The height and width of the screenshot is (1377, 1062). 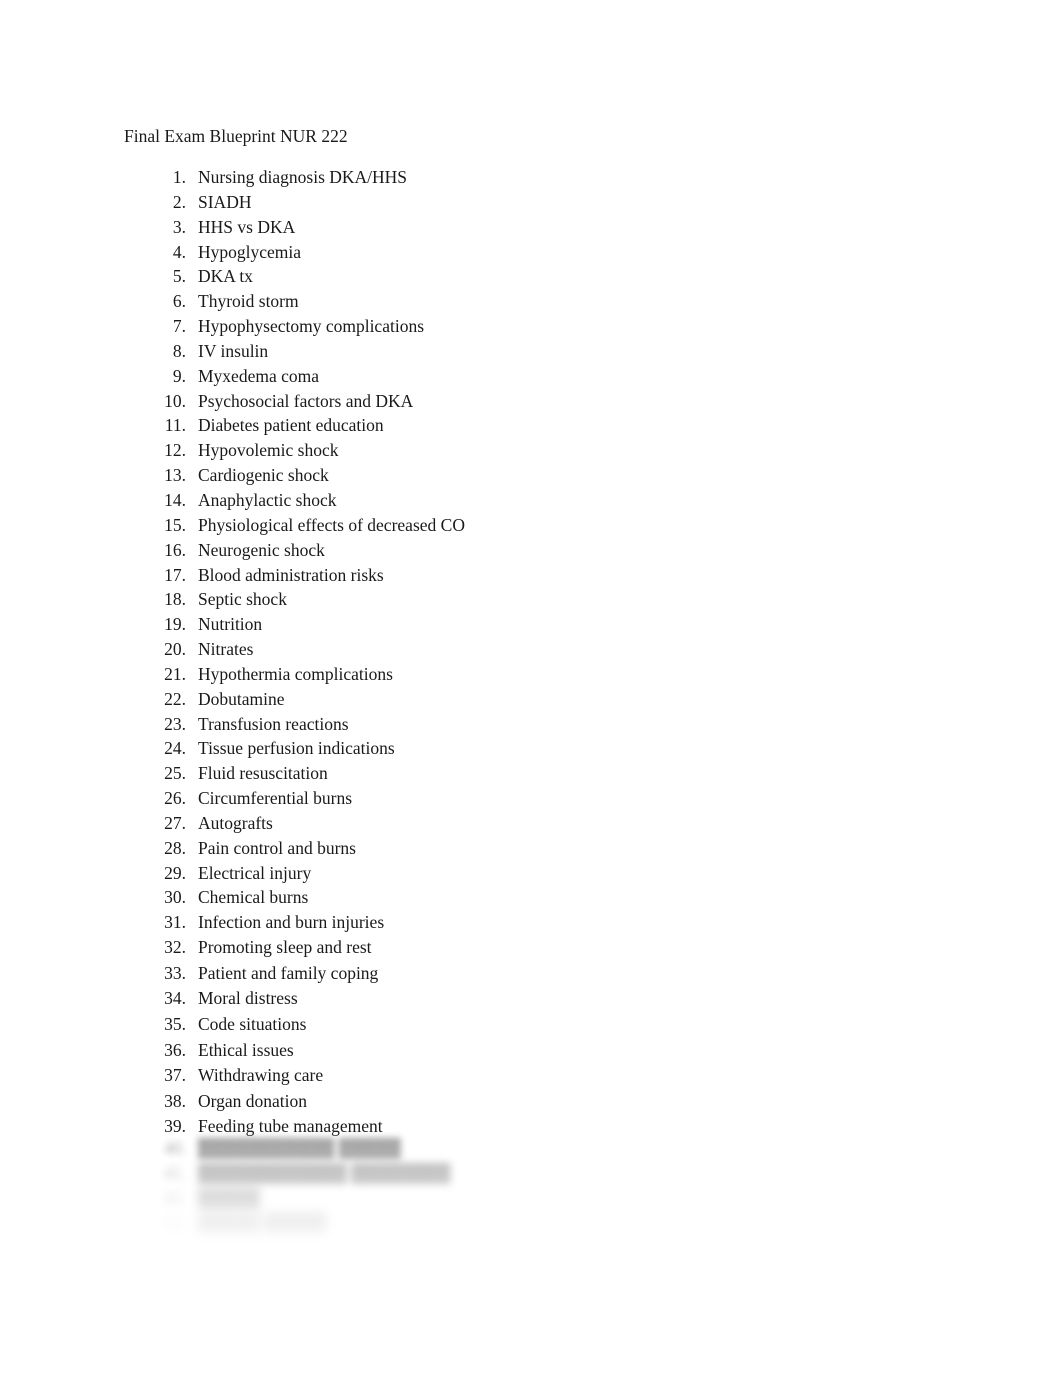 I want to click on obscured-list-item-label: ███████████ █████, so click(x=299, y=1148).